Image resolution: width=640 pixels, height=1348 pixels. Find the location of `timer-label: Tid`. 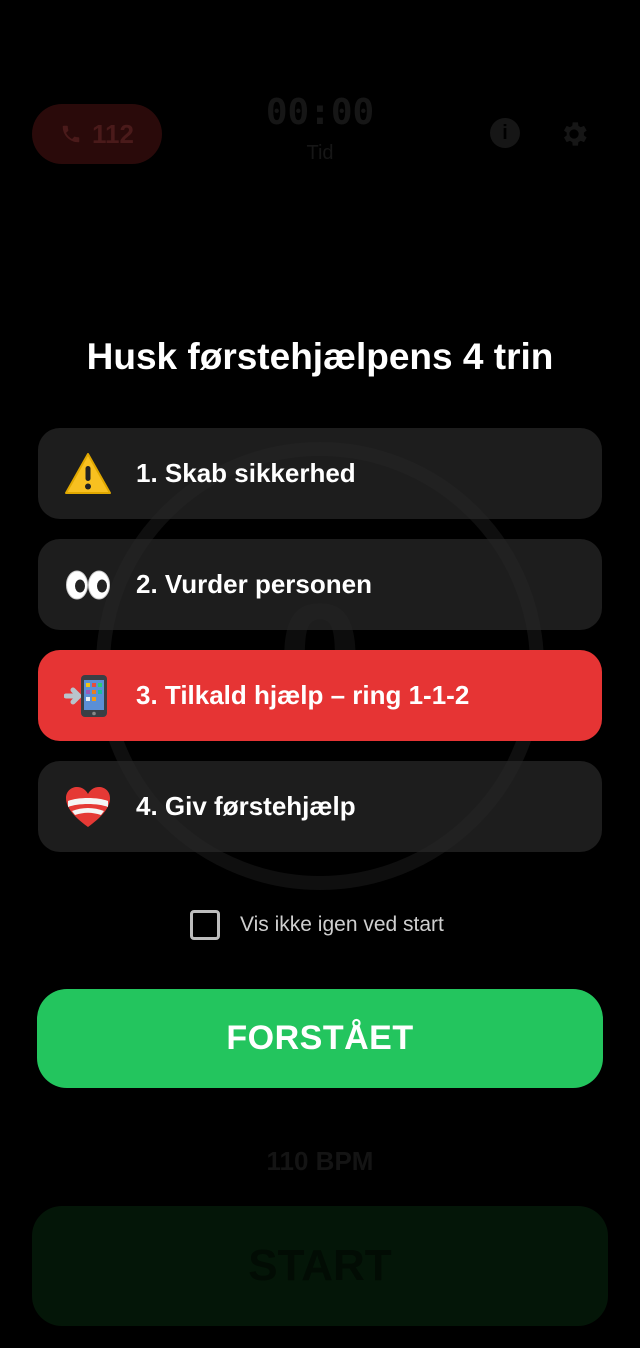

timer-label: Tid is located at coordinates (320, 153).